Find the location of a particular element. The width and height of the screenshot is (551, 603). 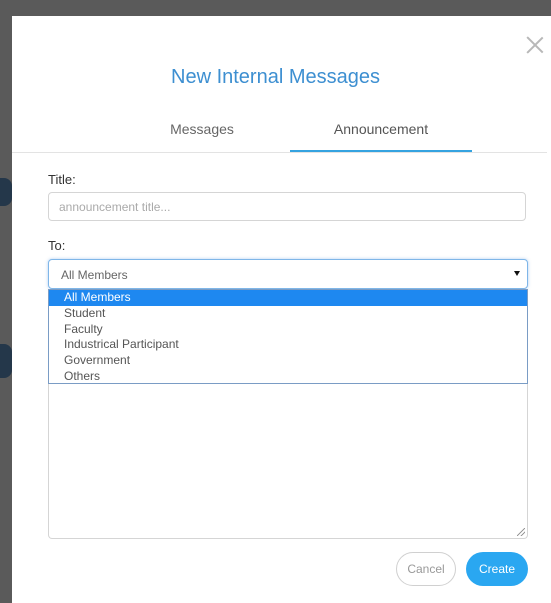

title-input is located at coordinates (287, 206).